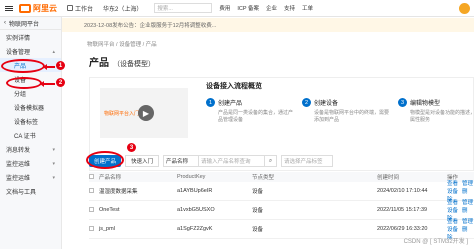  What do you see at coordinates (60, 65) in the screenshot?
I see `annotation-marker-1: 1` at bounding box center [60, 65].